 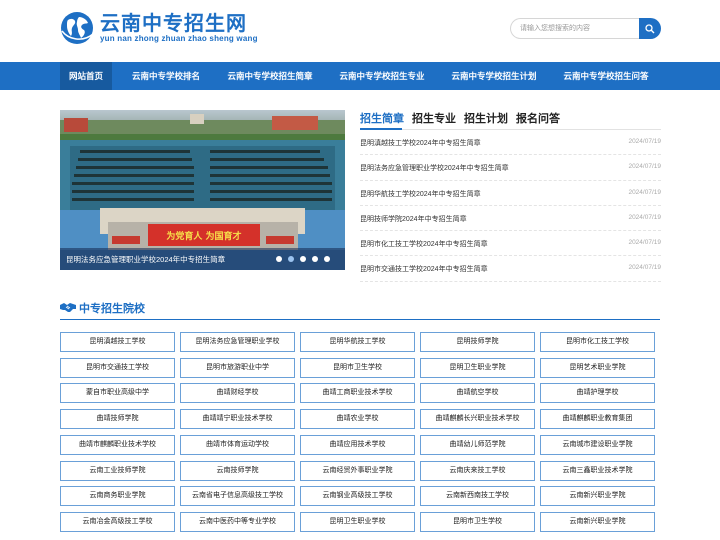 What do you see at coordinates (112, 308) in the screenshot?
I see `section-title: 中专招生院校` at bounding box center [112, 308].